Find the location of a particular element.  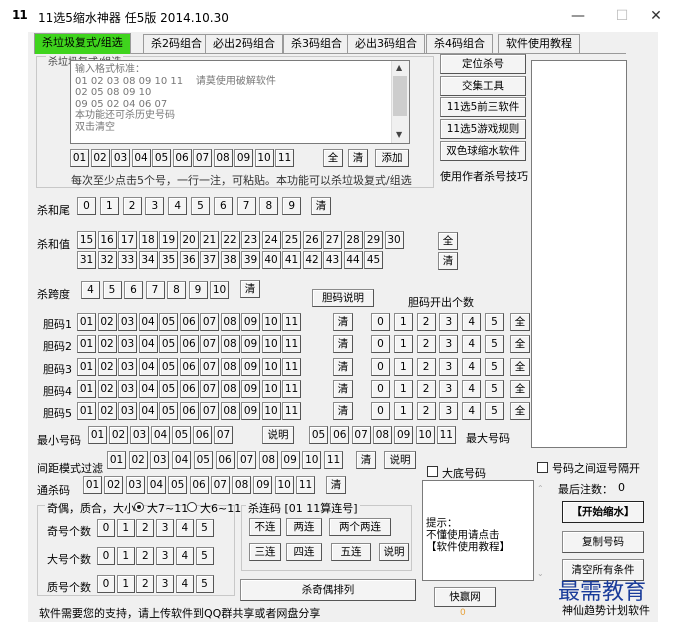

sum-tail-button: 0 is located at coordinates (86, 206).